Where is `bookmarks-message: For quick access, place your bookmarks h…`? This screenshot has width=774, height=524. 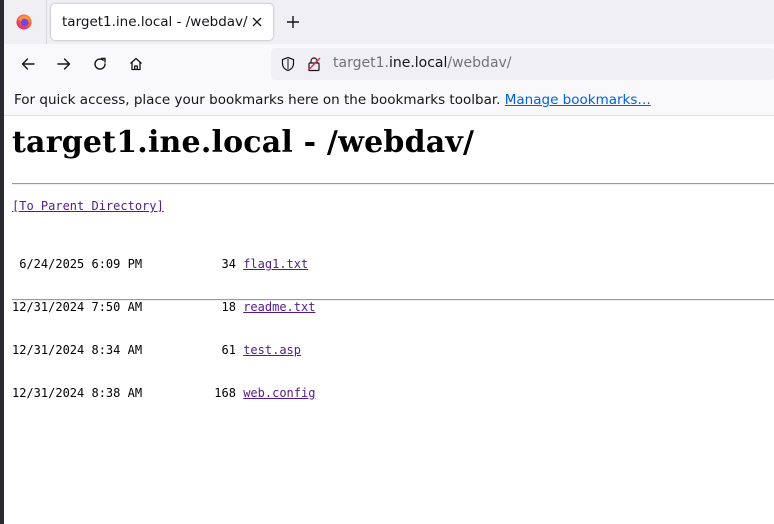
bookmarks-message: For quick access, place your bookmarks h… is located at coordinates (257, 100).